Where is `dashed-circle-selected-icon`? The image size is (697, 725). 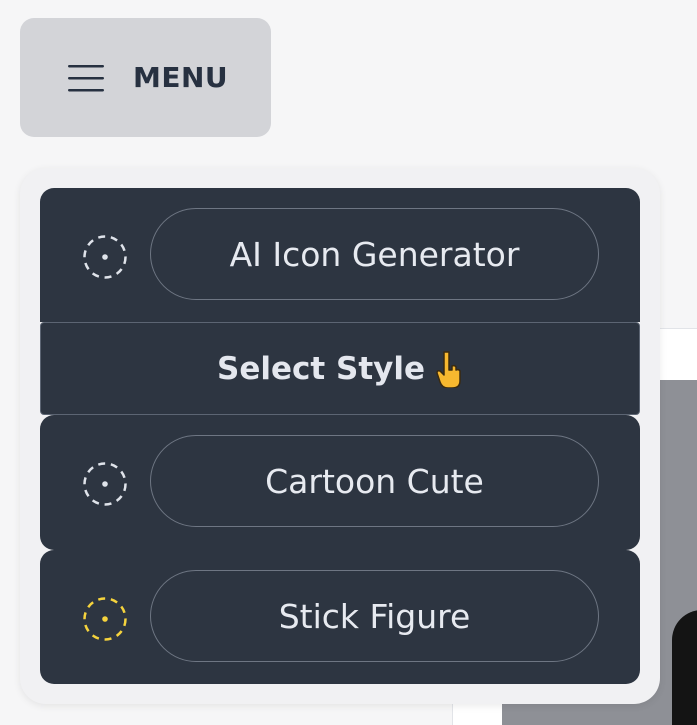 dashed-circle-selected-icon is located at coordinates (105, 619).